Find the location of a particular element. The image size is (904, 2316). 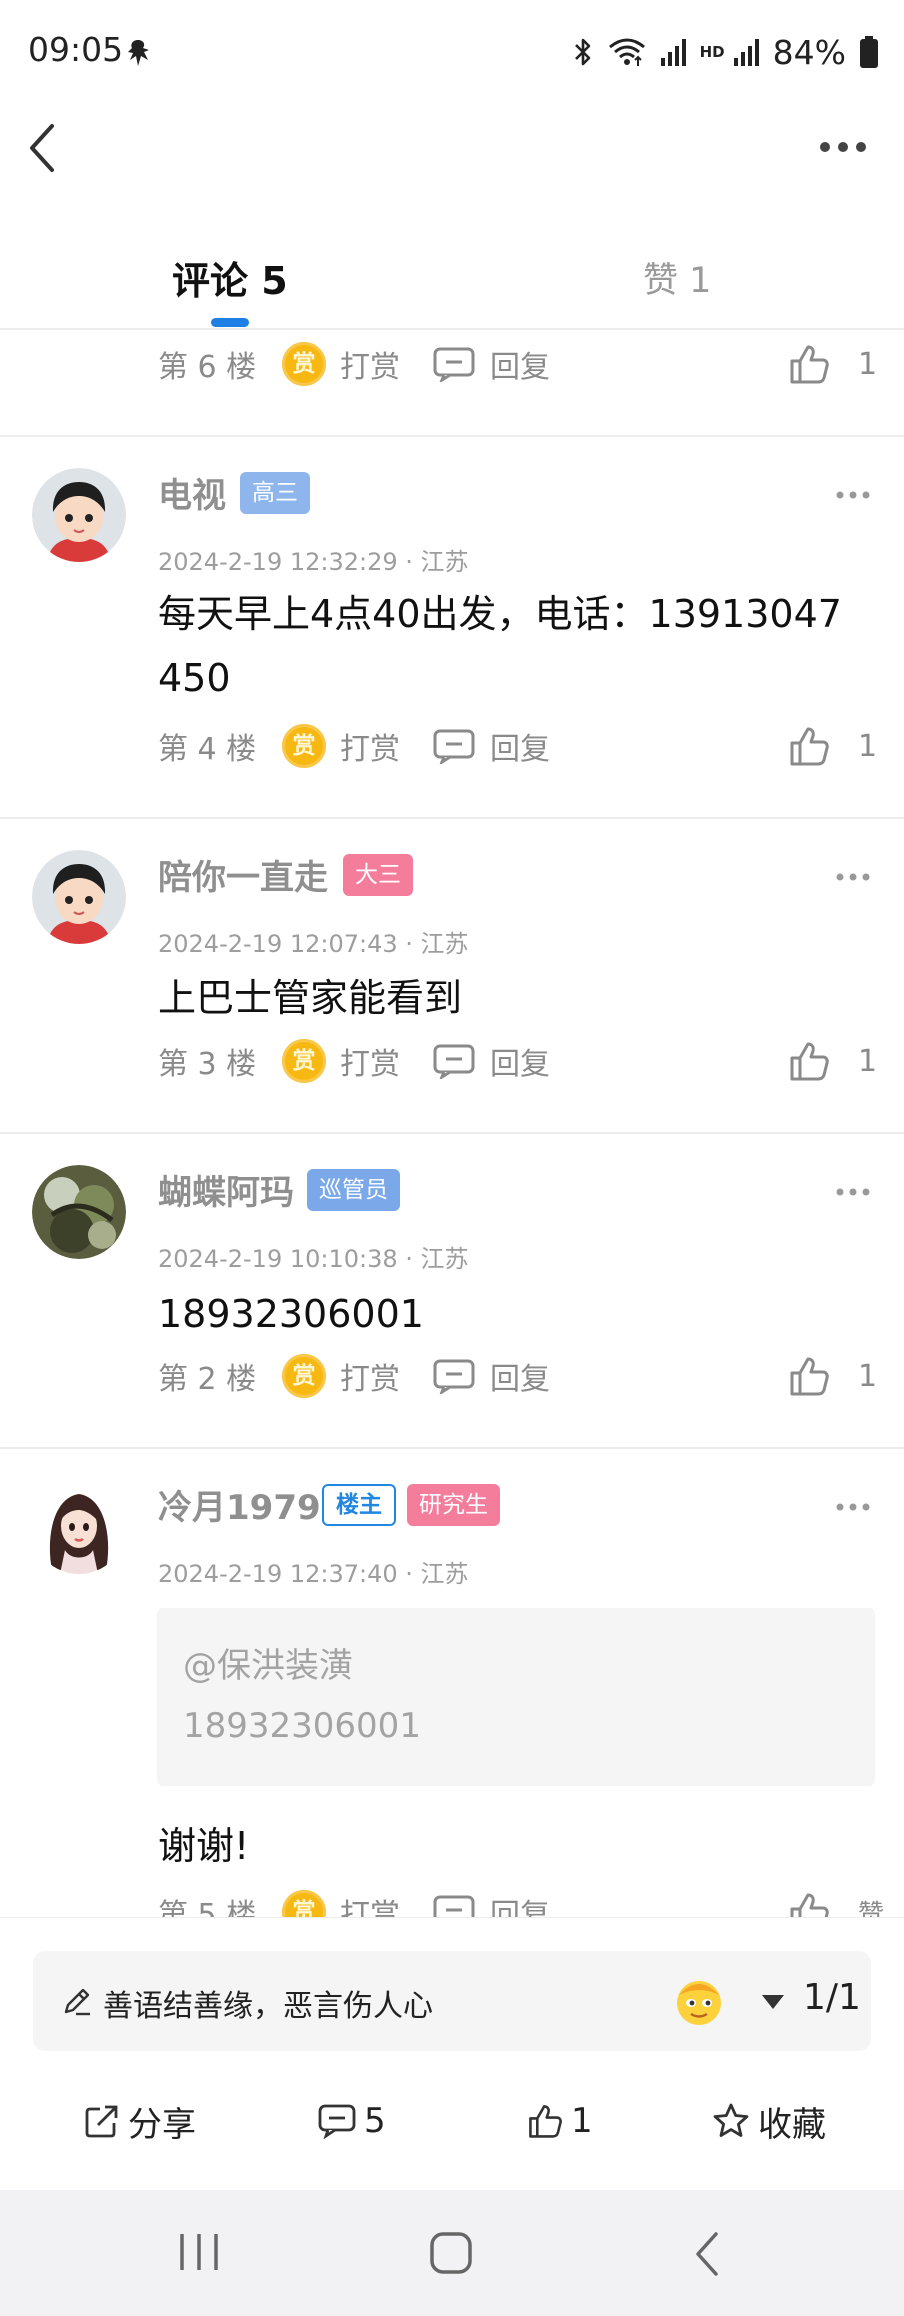

comment-meta: 2024-2-19 12:07:43 · 江苏 is located at coordinates (313, 944).